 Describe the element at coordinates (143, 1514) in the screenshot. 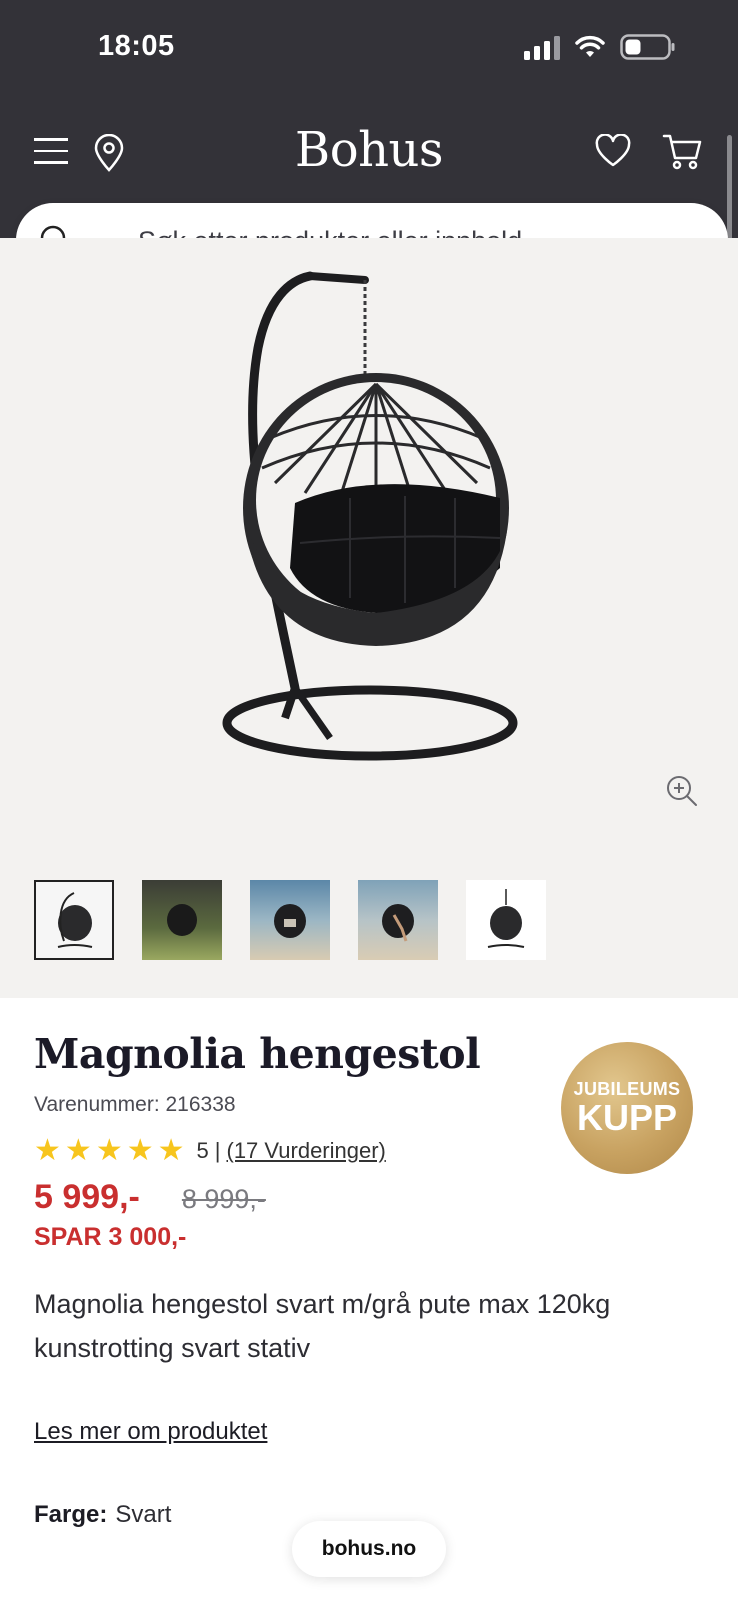

I see `color-value: Svart` at that location.